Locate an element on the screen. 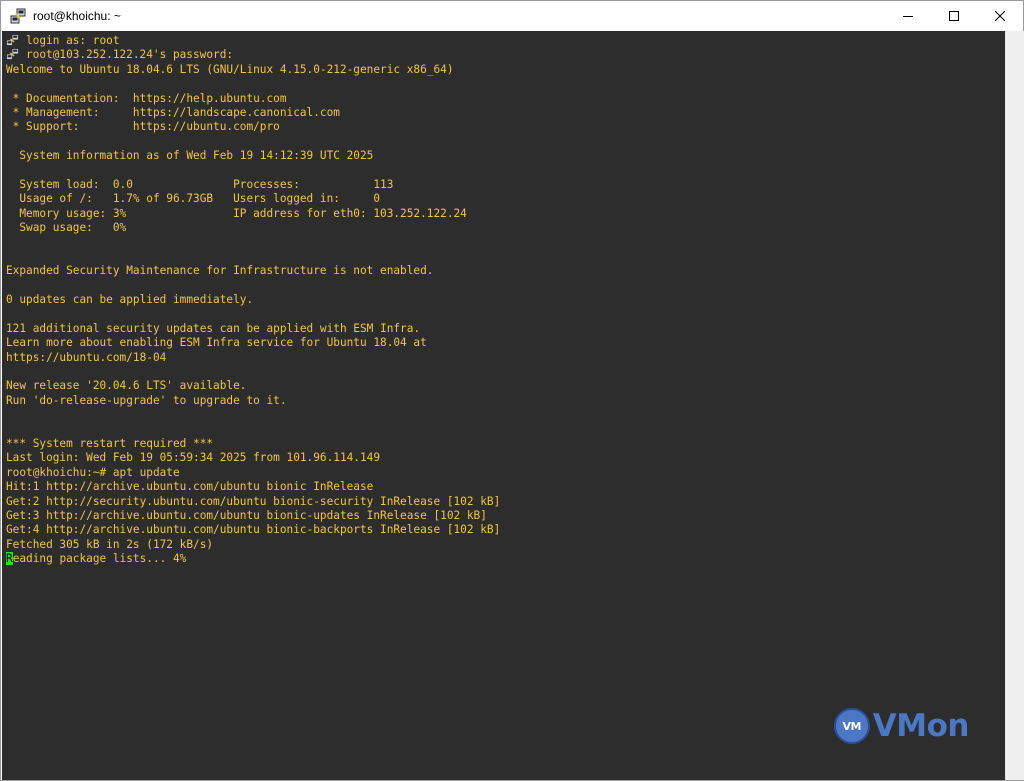  terminal-line-text: eading package lists... 4% is located at coordinates (99, 559).